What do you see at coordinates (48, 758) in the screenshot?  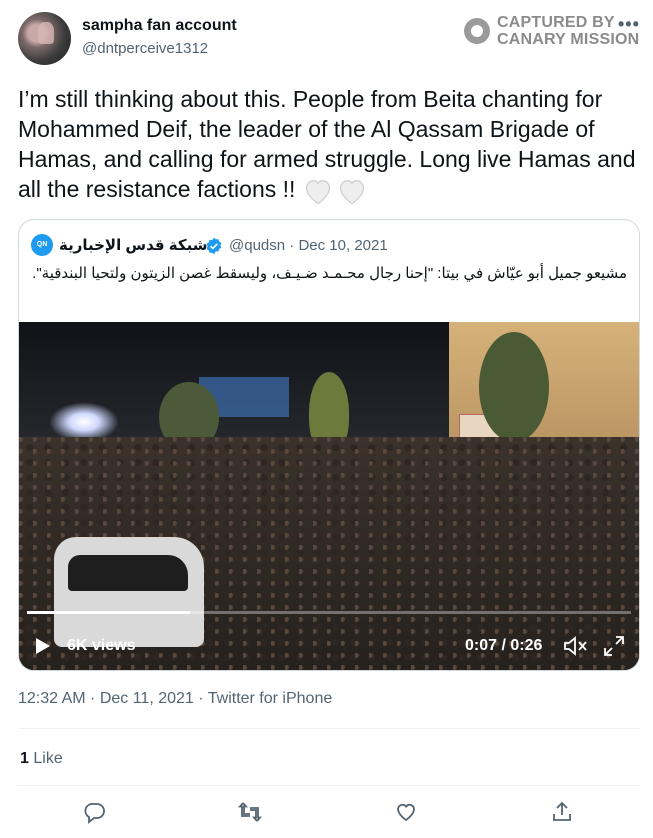 I see `likes-label: Like` at bounding box center [48, 758].